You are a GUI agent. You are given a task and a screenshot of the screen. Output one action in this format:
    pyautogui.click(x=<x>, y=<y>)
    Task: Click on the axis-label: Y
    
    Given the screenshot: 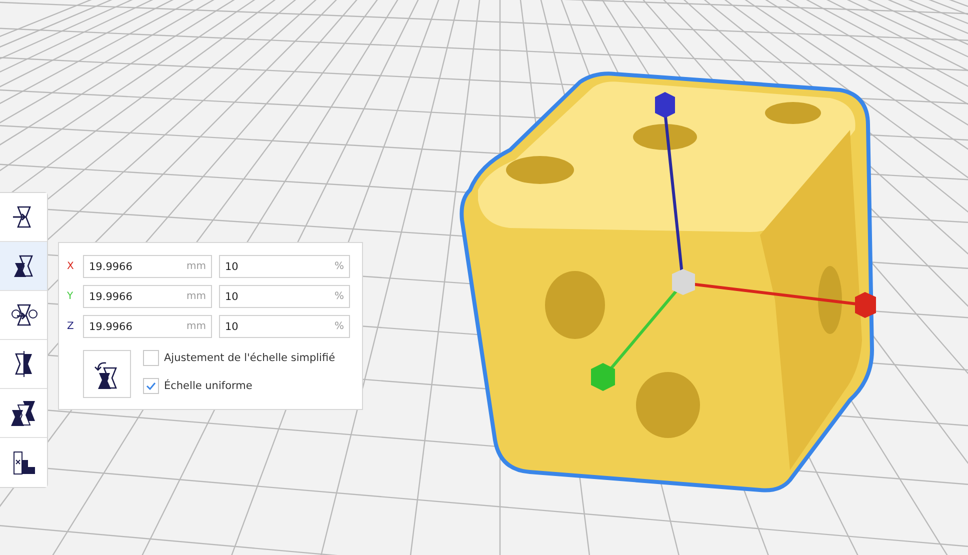 What is the action you would take?
    pyautogui.click(x=70, y=296)
    